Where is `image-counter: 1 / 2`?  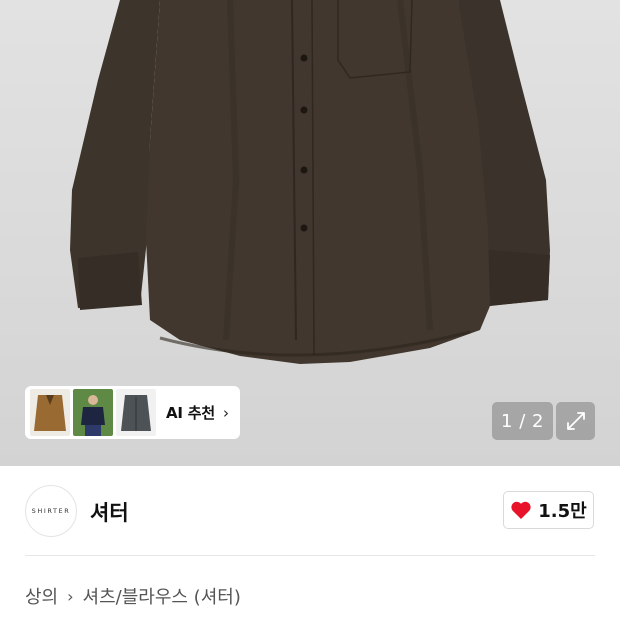
image-counter: 1 / 2 is located at coordinates (522, 421).